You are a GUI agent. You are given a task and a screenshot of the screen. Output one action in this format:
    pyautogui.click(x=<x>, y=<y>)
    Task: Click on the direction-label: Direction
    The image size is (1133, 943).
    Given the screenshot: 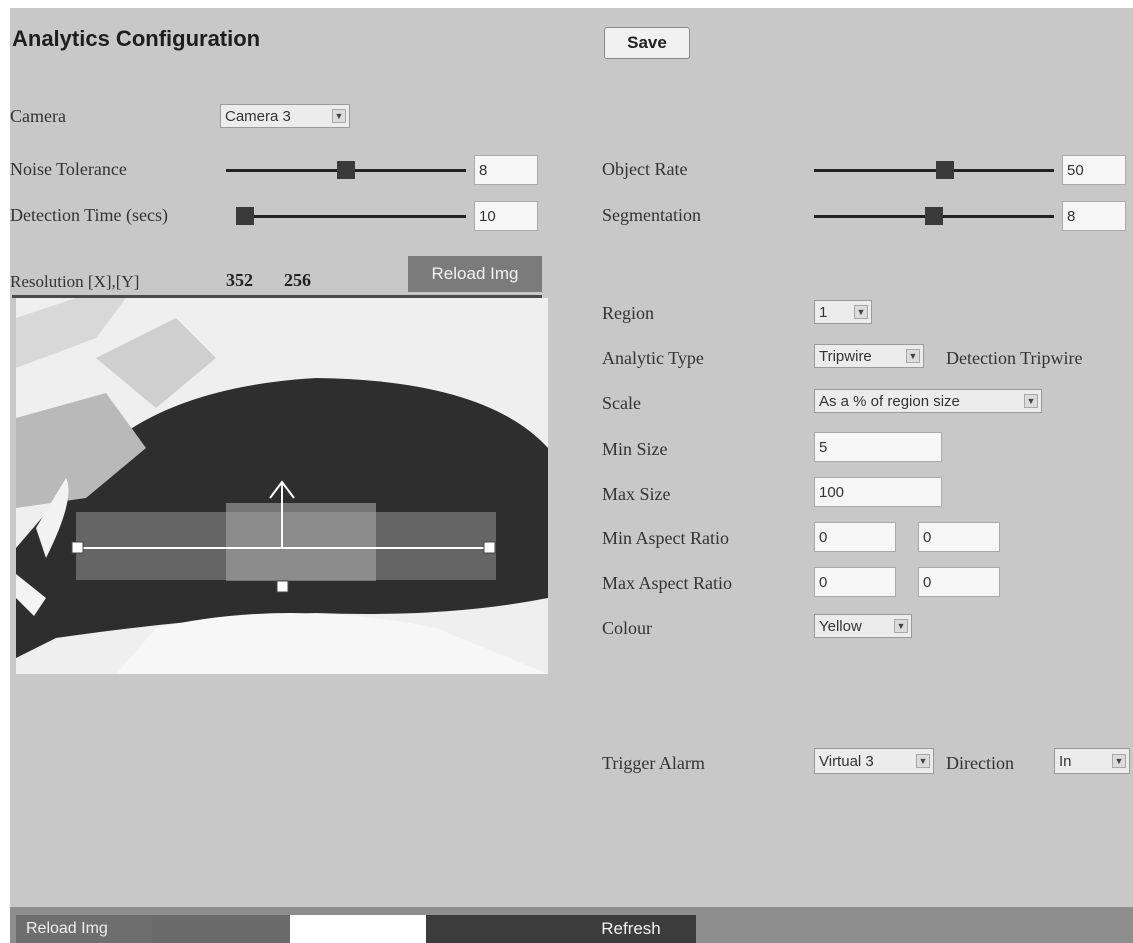 What is the action you would take?
    pyautogui.click(x=980, y=763)
    